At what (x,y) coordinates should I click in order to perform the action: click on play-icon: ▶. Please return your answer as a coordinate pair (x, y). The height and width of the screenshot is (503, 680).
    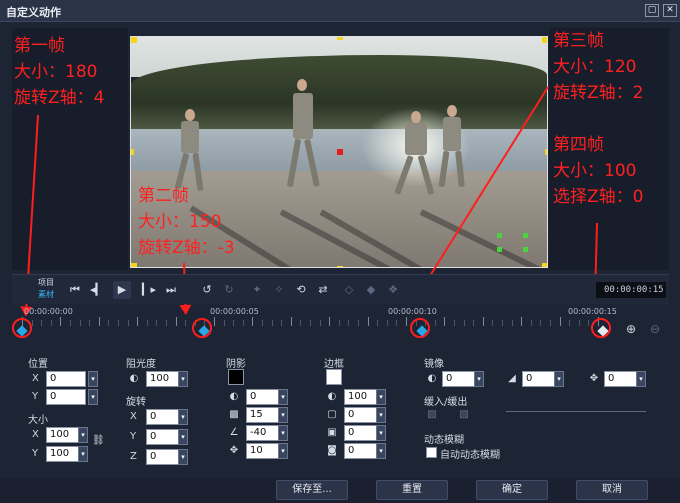
    Looking at the image, I should click on (122, 290).